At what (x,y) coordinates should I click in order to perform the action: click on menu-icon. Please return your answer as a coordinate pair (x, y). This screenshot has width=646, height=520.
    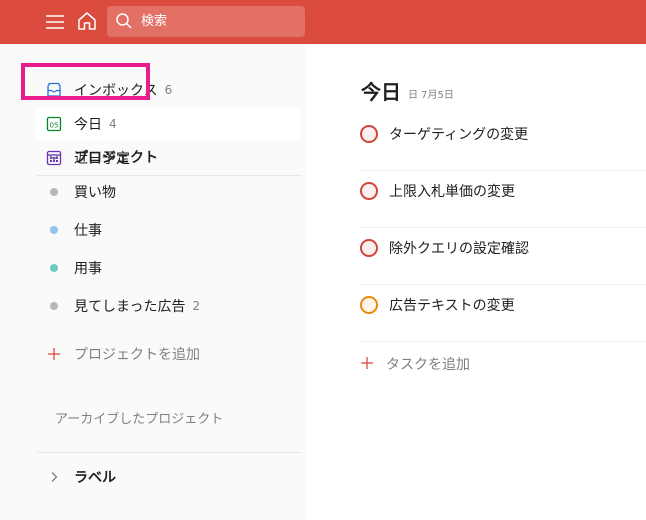
    Looking at the image, I should click on (55, 22).